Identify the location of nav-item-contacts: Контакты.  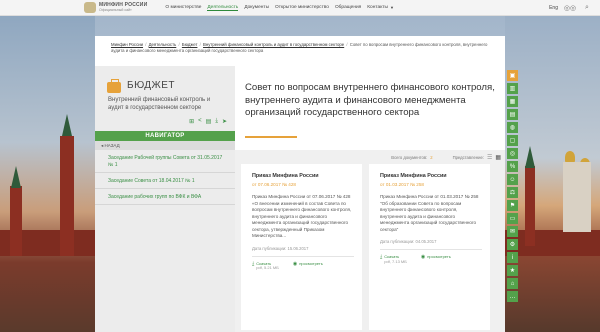
(377, 8).